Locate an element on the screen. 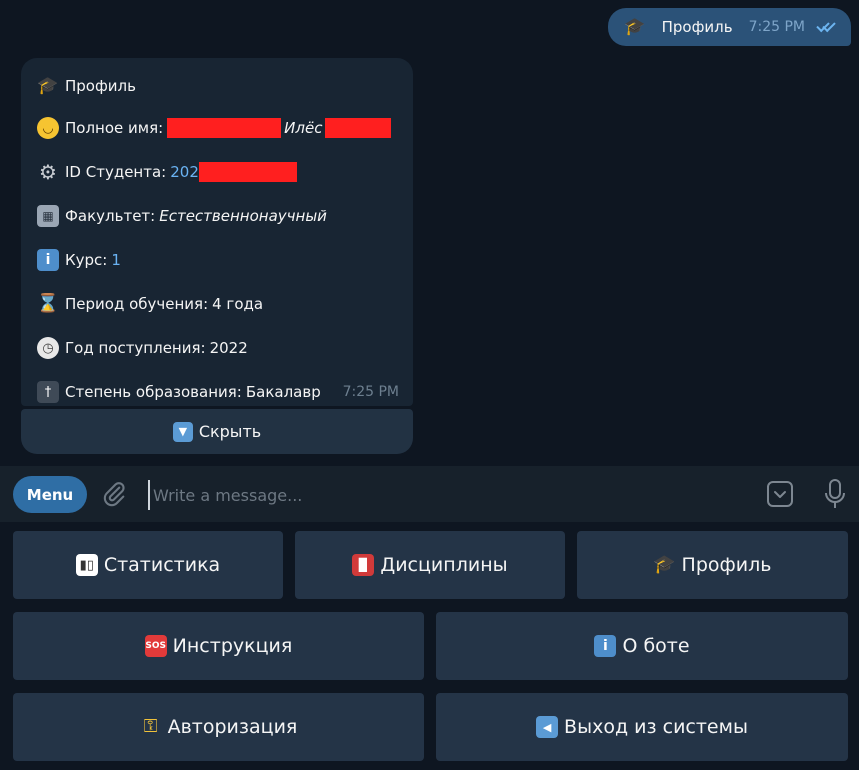  outgoing-message: 🎓 Профиль 7:25 PM is located at coordinates (729, 27).